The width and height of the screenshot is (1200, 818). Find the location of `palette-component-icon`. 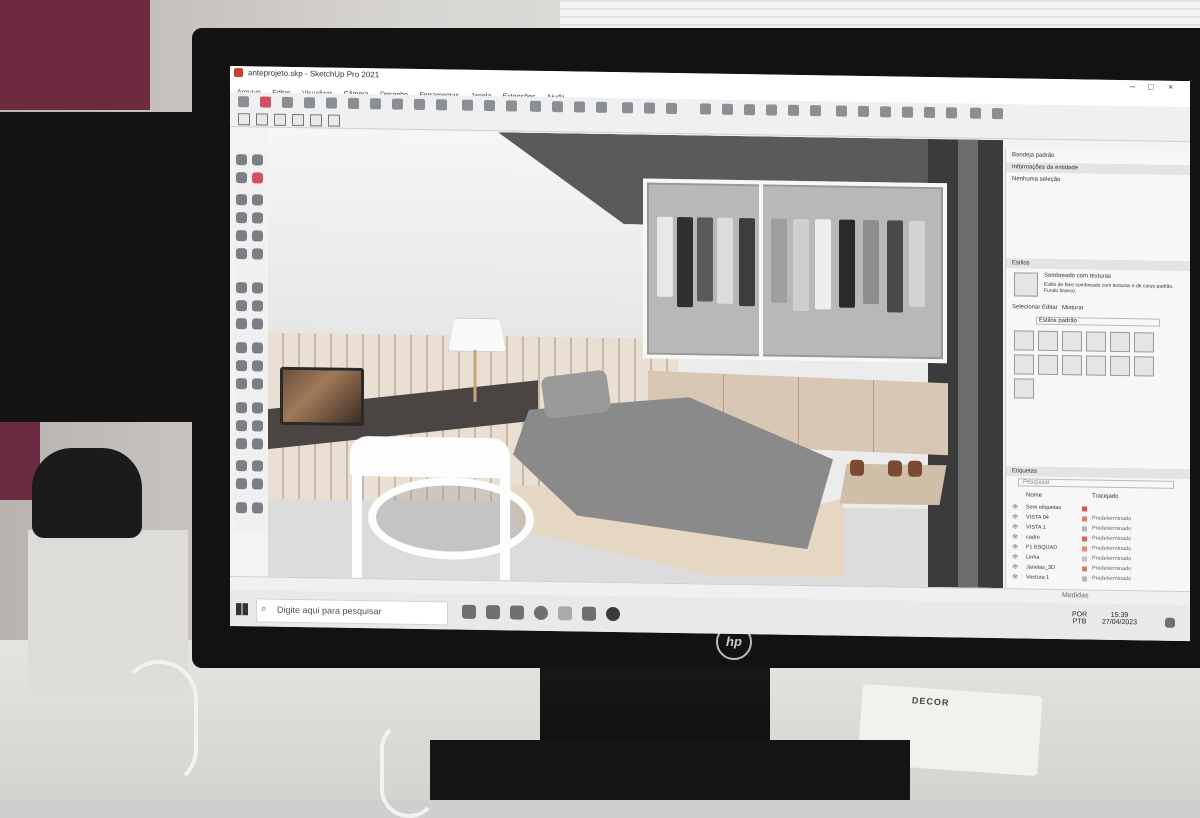

palette-component-icon is located at coordinates (257, 160).